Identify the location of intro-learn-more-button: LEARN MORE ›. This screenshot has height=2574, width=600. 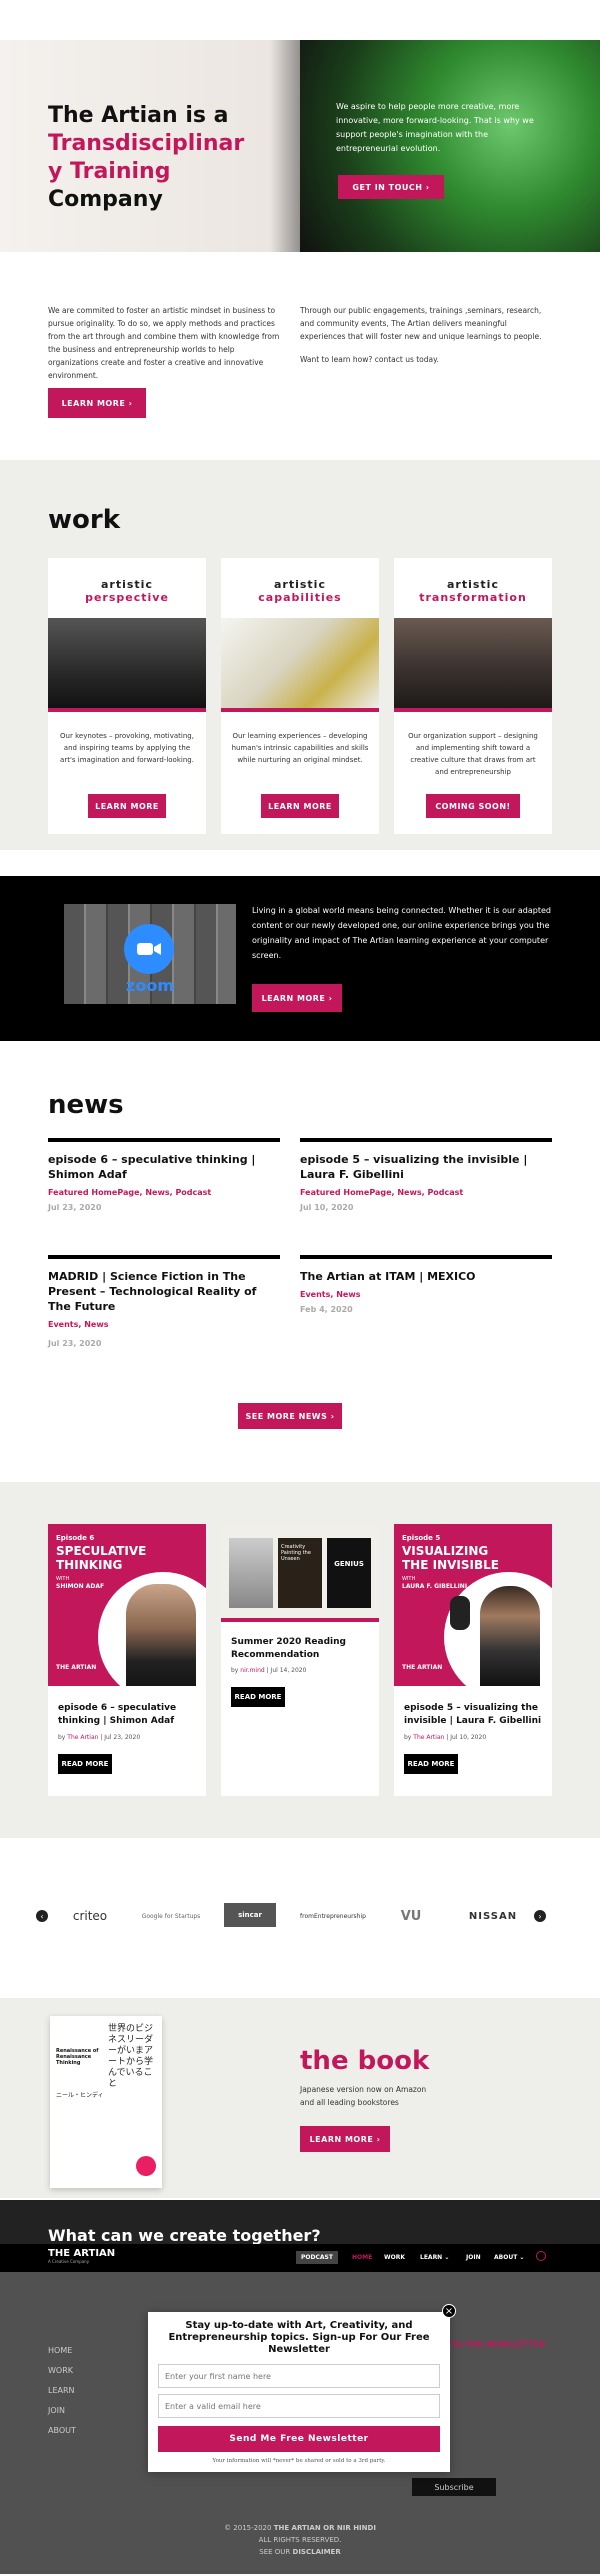
(97, 403).